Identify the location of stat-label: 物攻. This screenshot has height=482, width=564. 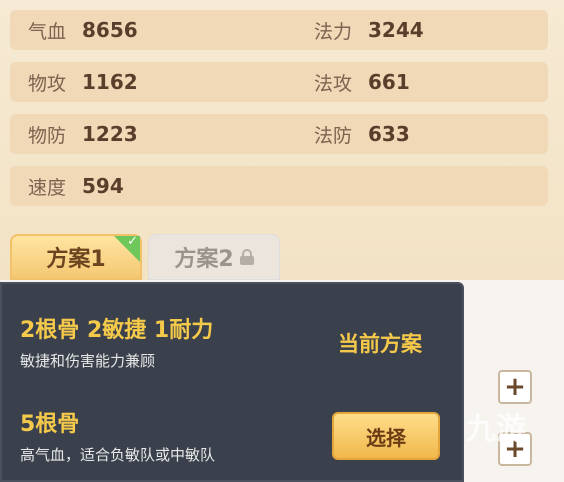
(47, 83).